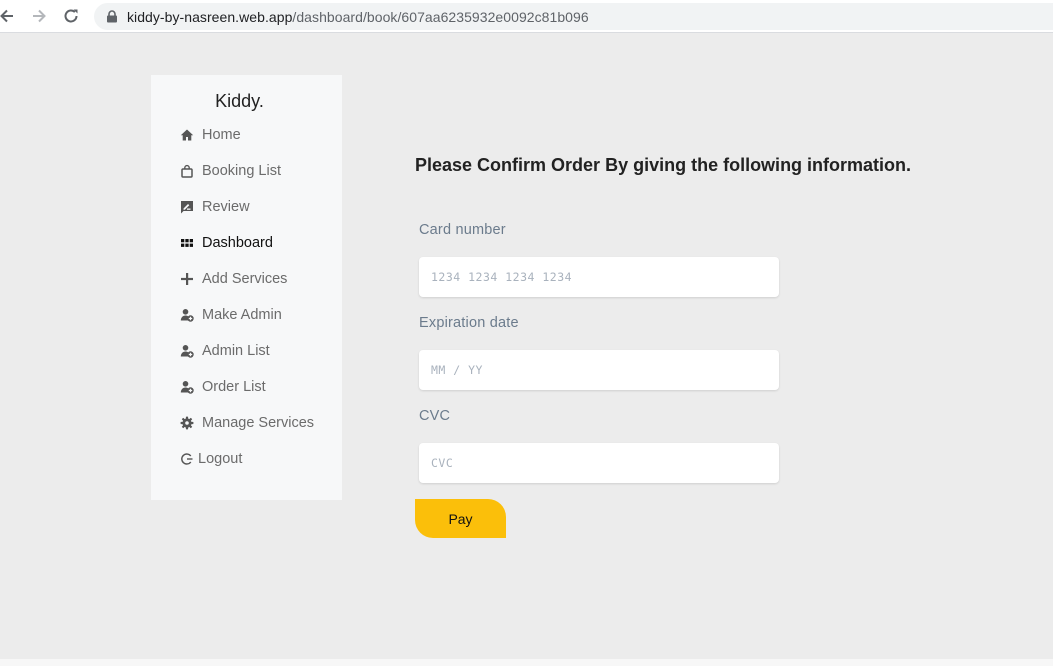 The width and height of the screenshot is (1053, 666). Describe the element at coordinates (221, 135) in the screenshot. I see `sidebar-item-label: Home` at that location.